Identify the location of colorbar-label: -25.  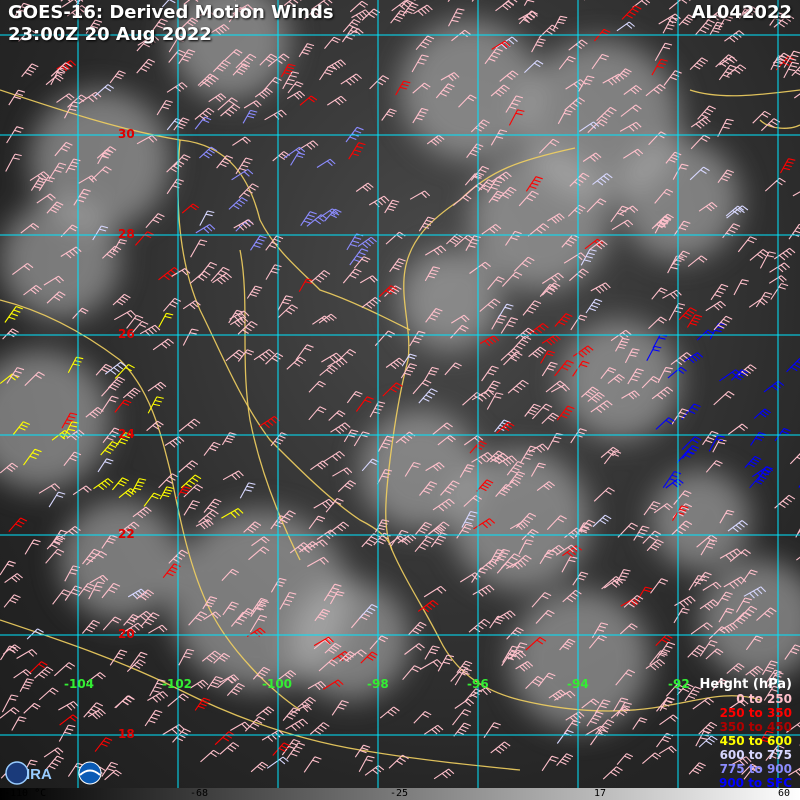
(399, 793).